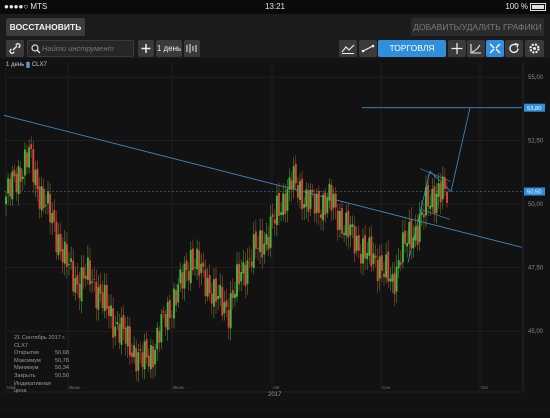 The height and width of the screenshot is (418, 550). What do you see at coordinates (536, 205) in the screenshot?
I see `y-tick-label: 50,00` at bounding box center [536, 205].